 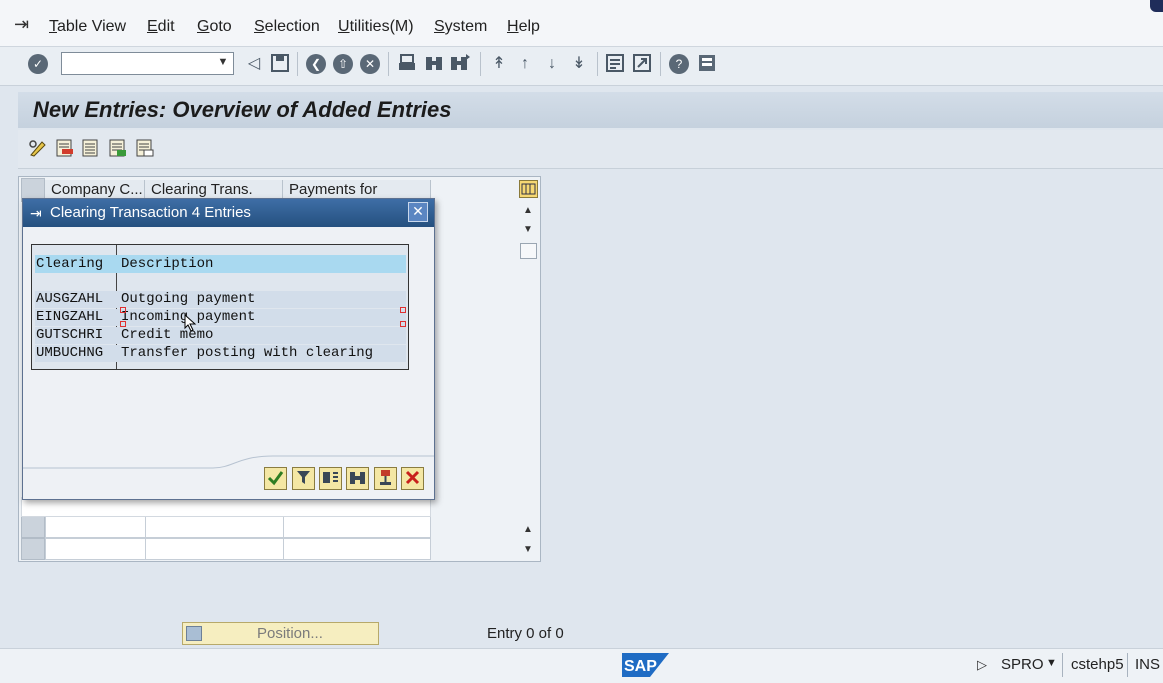 I want to click on entry-code: GUTSCHRI, so click(x=69, y=335).